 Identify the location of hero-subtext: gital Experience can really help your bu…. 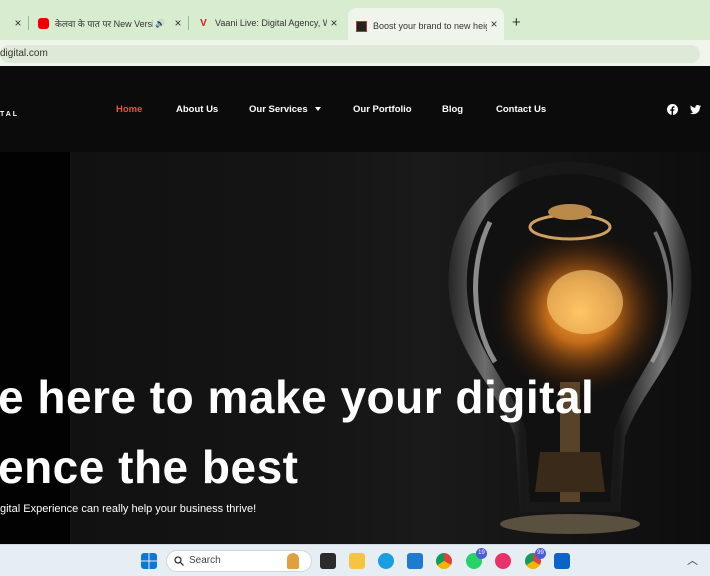
(128, 509).